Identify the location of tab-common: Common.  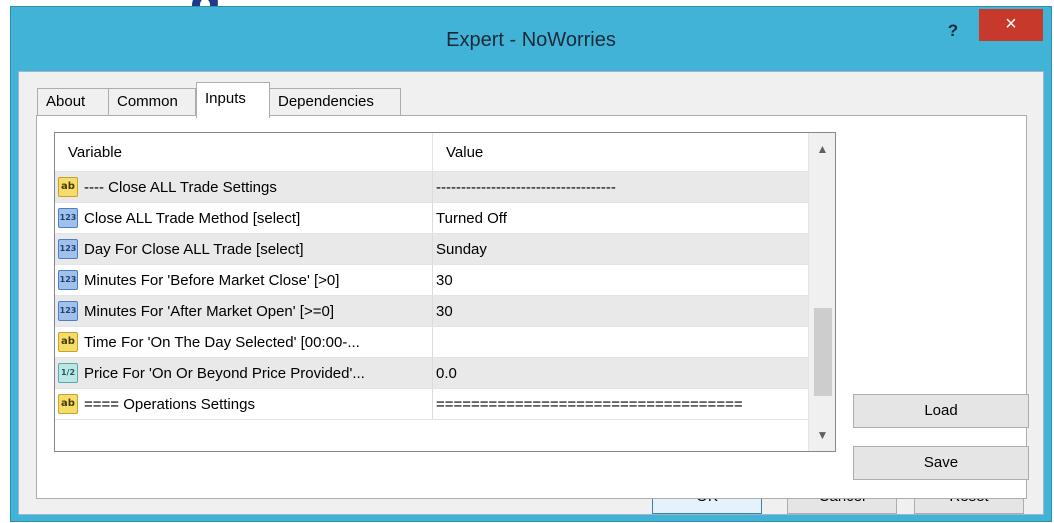
(152, 102).